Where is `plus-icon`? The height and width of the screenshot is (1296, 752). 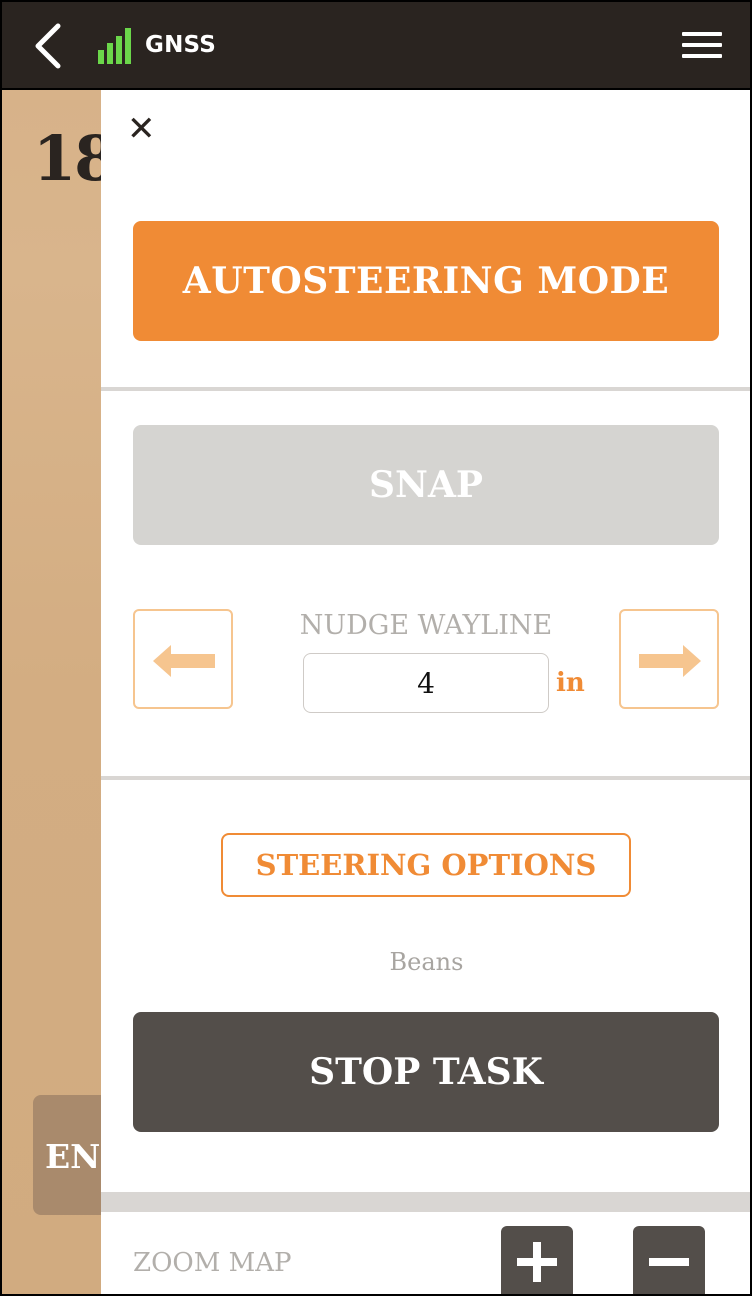
plus-icon is located at coordinates (537, 1262).